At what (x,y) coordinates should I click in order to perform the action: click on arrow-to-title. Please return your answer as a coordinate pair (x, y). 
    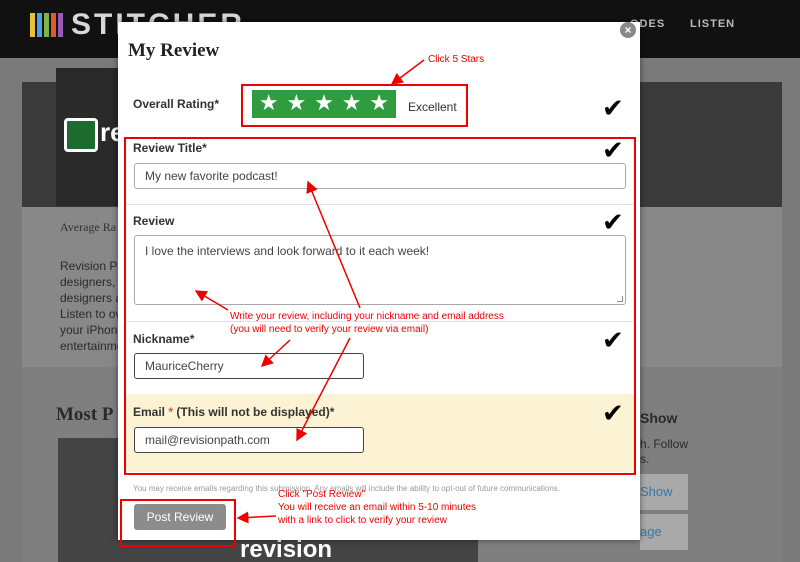
    Looking at the image, I should click on (333, 244).